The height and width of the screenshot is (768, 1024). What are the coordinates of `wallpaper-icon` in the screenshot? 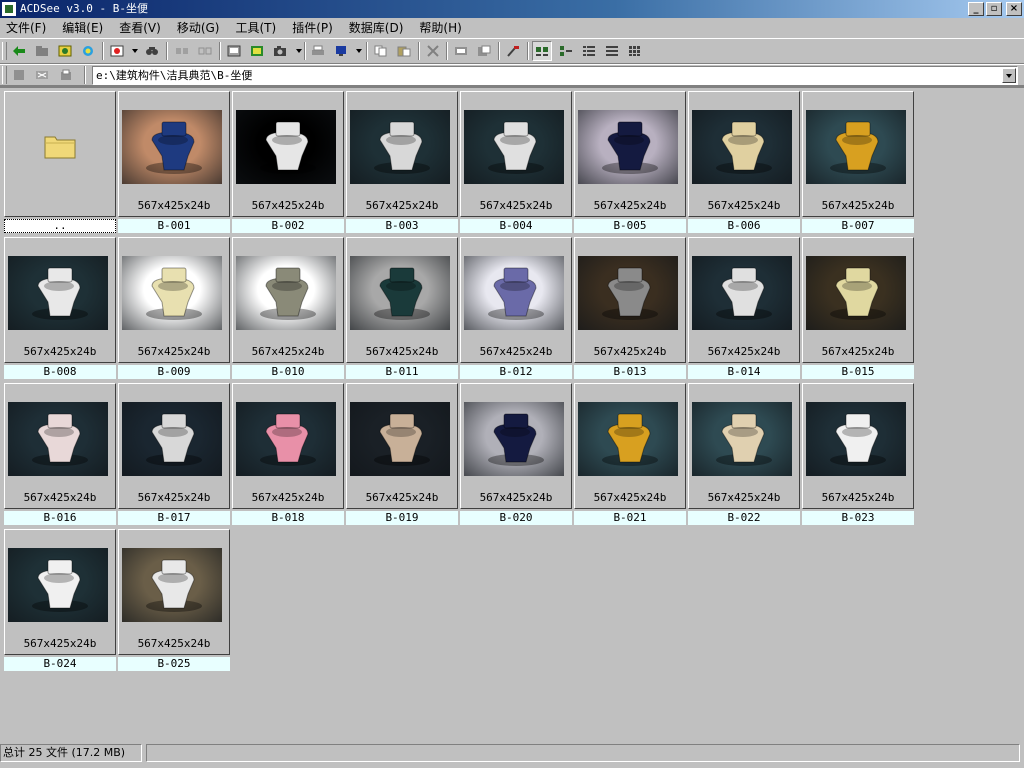 It's located at (341, 51).